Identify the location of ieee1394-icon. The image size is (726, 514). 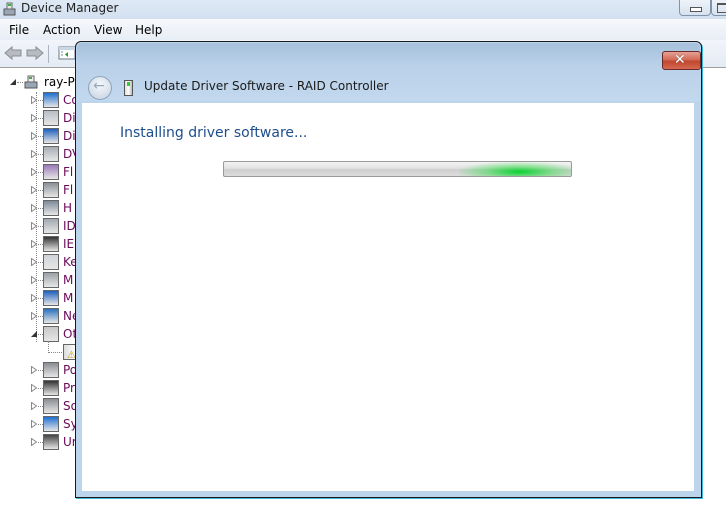
(51, 244).